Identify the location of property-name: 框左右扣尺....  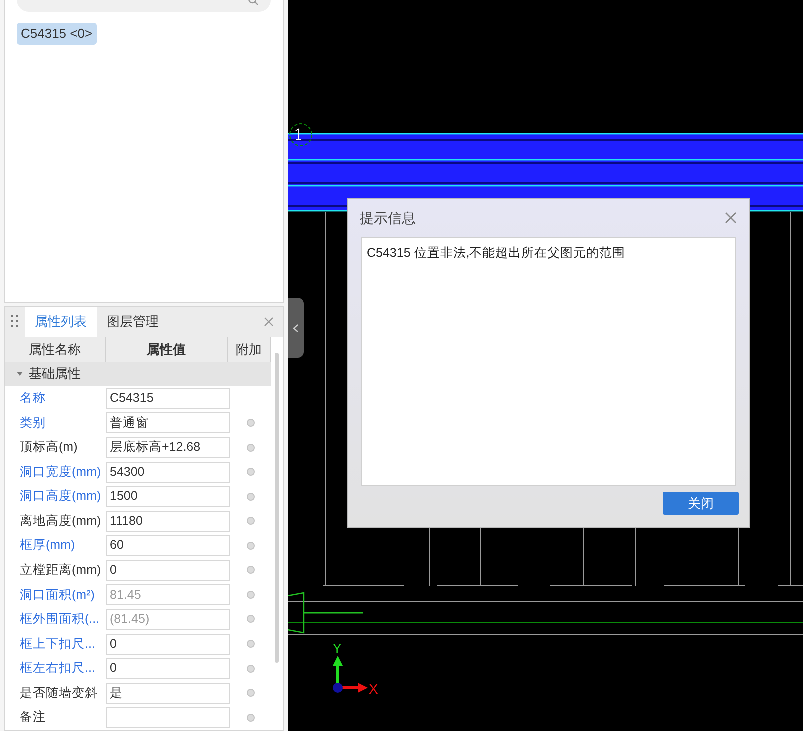
(57, 669).